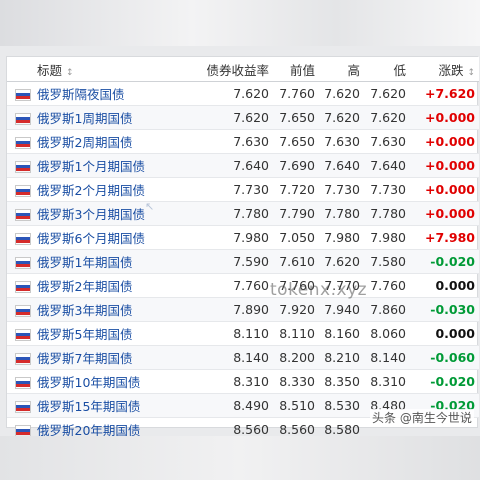  Describe the element at coordinates (233, 333) in the screenshot. I see `yield-cell: 8.110` at that location.